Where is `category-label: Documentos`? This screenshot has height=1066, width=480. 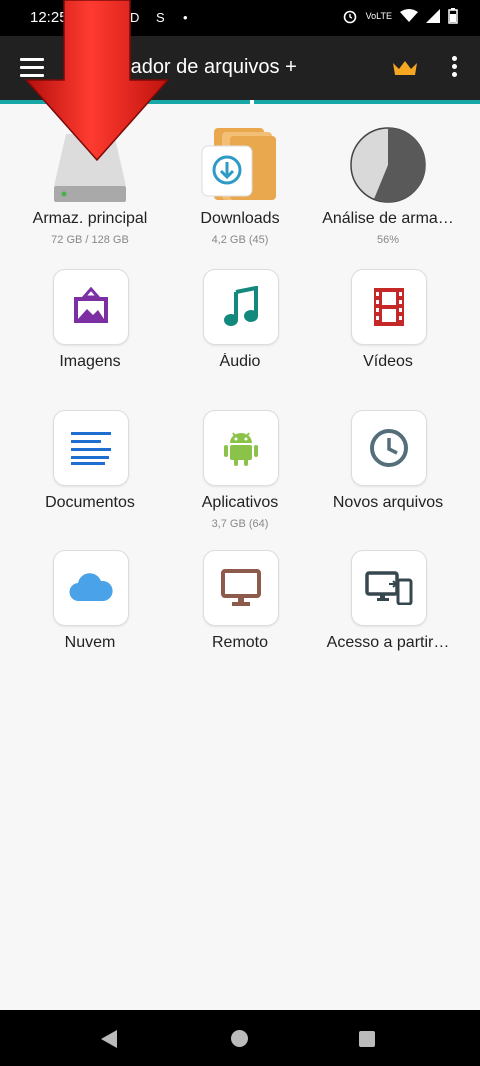 category-label: Documentos is located at coordinates (90, 502).